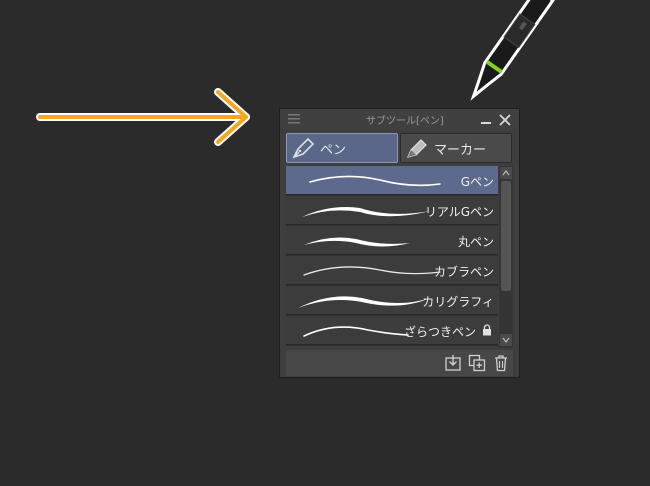  I want to click on scroll-up-icon, so click(506, 173).